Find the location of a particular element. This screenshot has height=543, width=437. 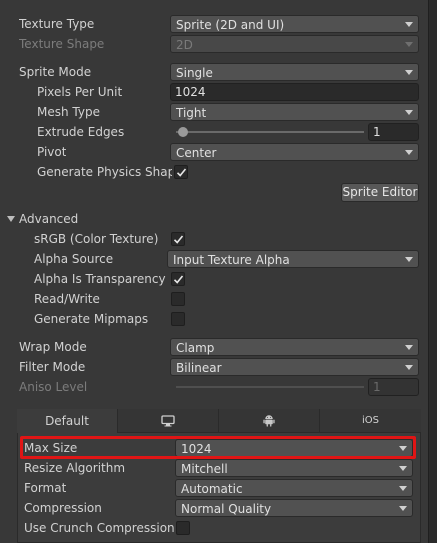

read-write-checkbox is located at coordinates (178, 299).